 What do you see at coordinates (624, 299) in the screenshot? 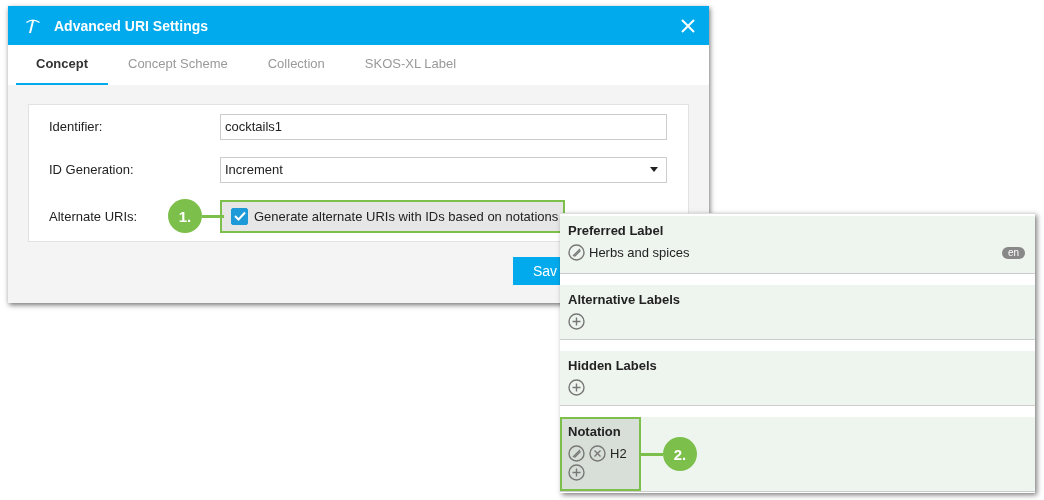
I see `section-title: Alternative Labels` at bounding box center [624, 299].